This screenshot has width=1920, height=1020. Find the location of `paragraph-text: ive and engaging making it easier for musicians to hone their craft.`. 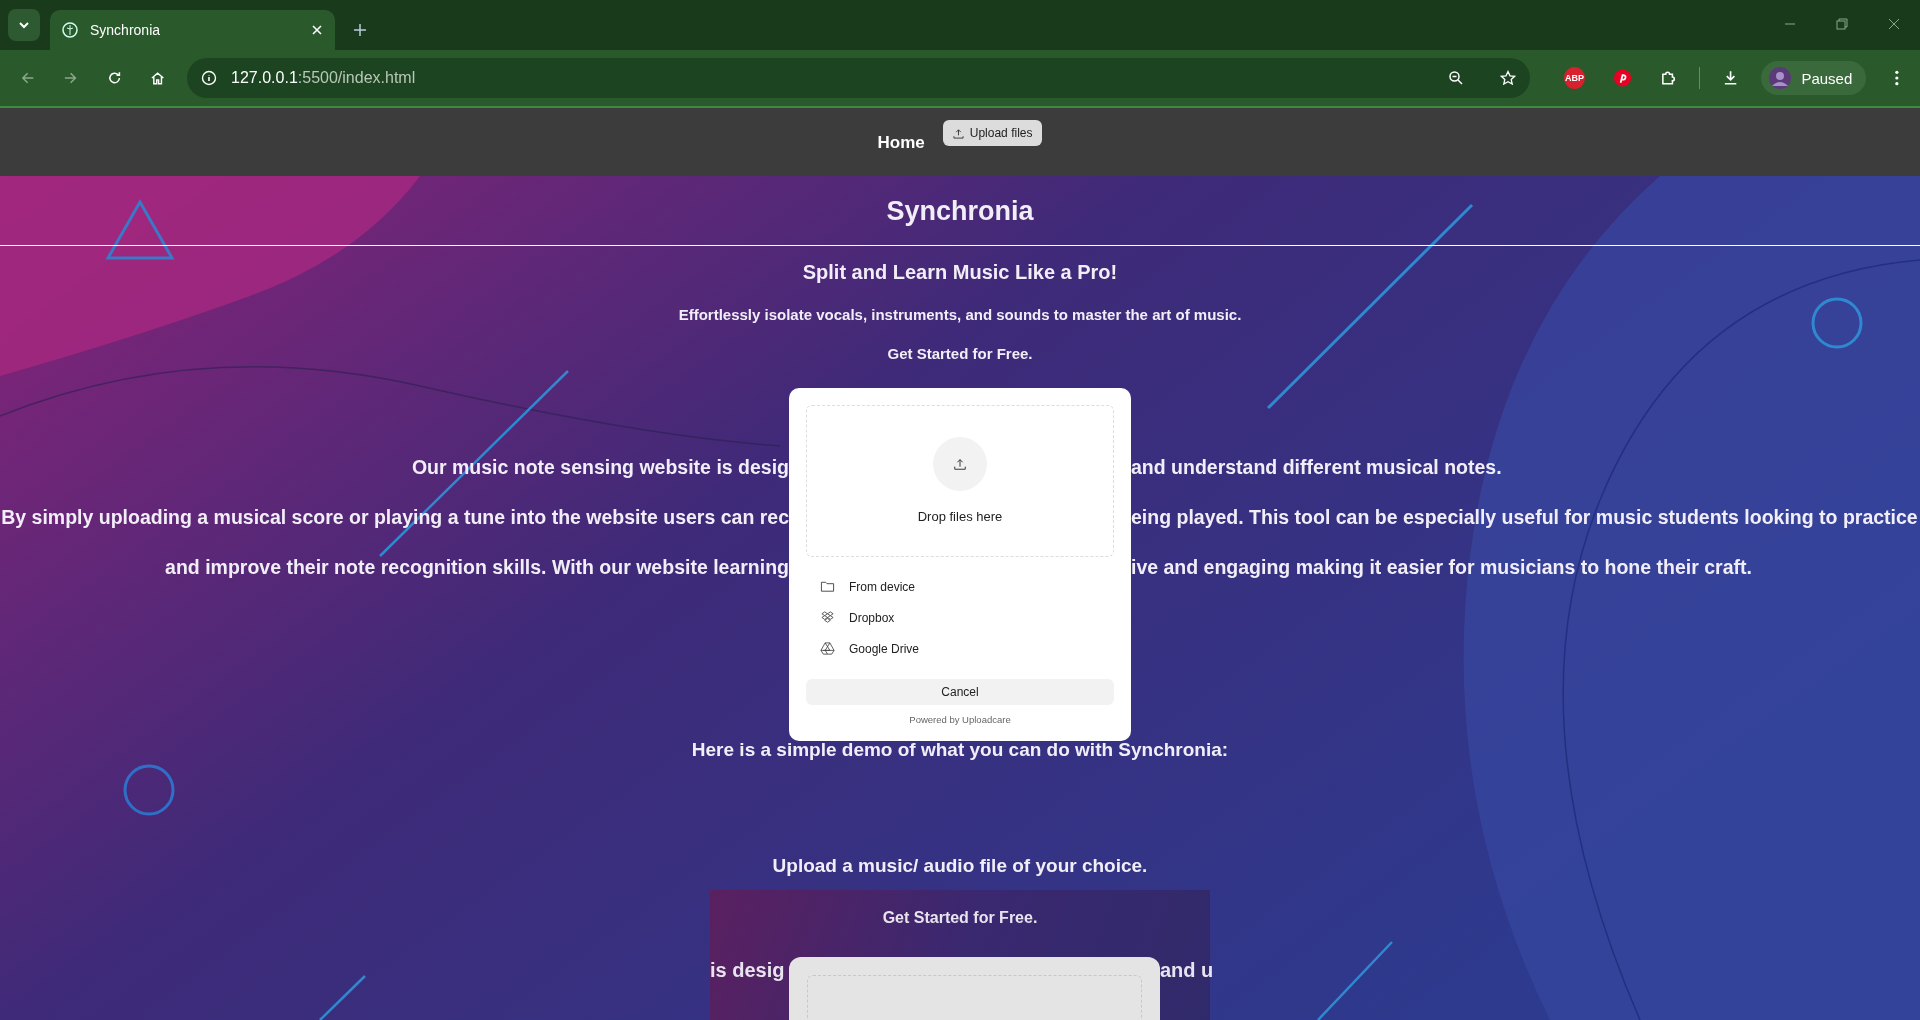

paragraph-text: ive and engaging making it easier for musicians to hone their craft. is located at coordinates (1441, 567).